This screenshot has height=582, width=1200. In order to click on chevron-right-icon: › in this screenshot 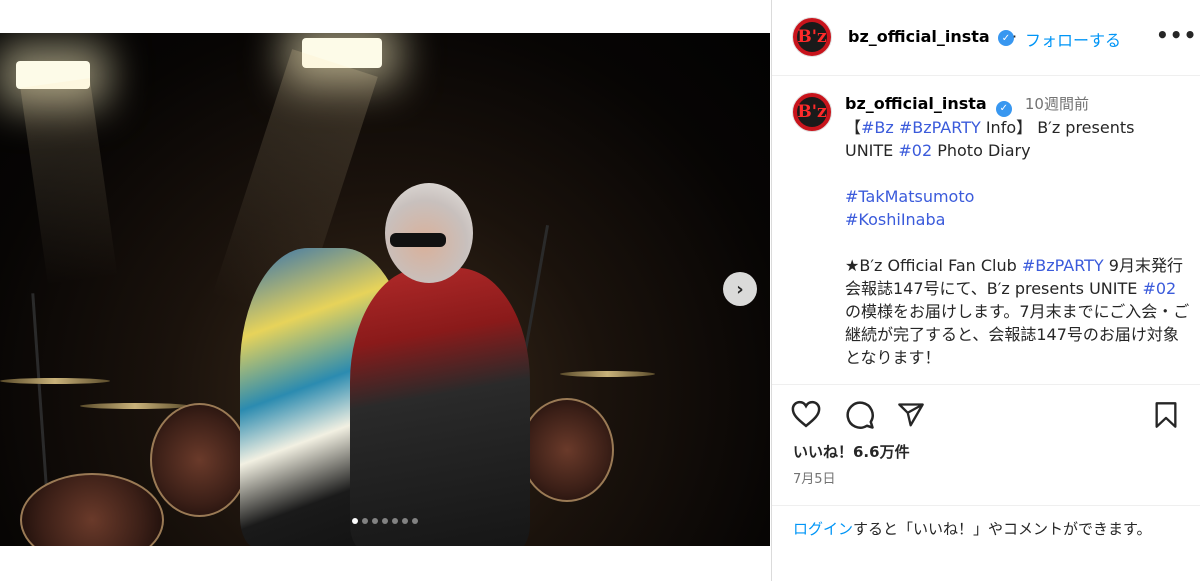, I will do `click(740, 289)`.